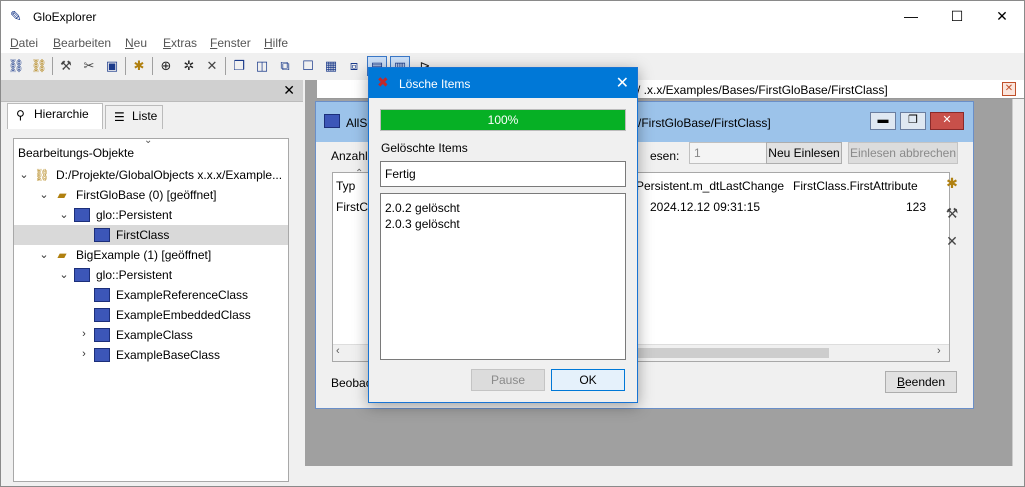  What do you see at coordinates (65, 17) in the screenshot?
I see `app-title: GloExplorer` at bounding box center [65, 17].